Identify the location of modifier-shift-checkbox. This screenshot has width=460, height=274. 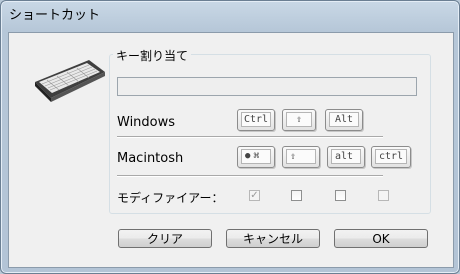
(296, 195).